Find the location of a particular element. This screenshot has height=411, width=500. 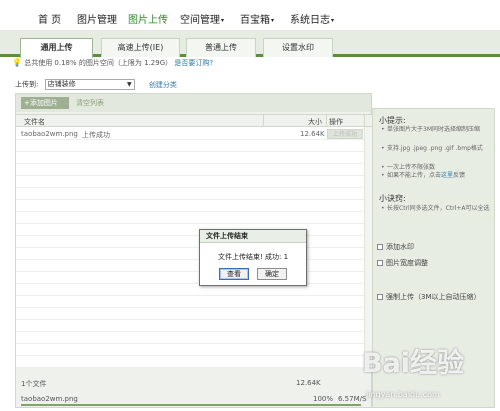

nav-system-log: 系统日志▾ is located at coordinates (312, 18).